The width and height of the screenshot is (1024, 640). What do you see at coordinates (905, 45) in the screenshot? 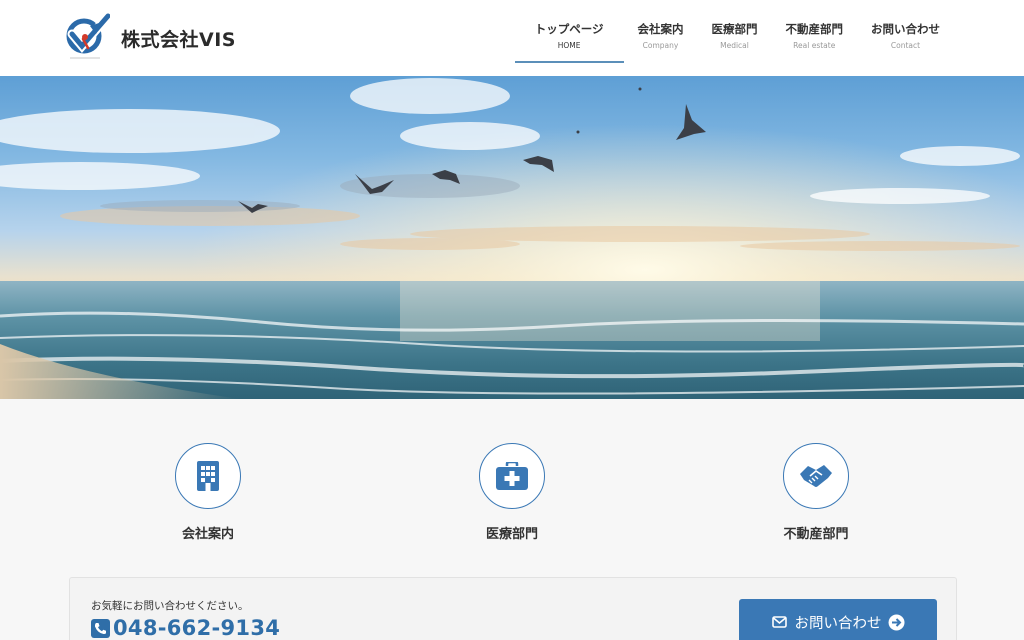
I see `nav-sublabel: Contact` at bounding box center [905, 45].